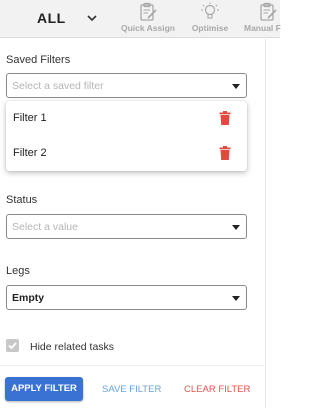  What do you see at coordinates (126, 118) in the screenshot?
I see `dropdown-option: Filter 1` at bounding box center [126, 118].